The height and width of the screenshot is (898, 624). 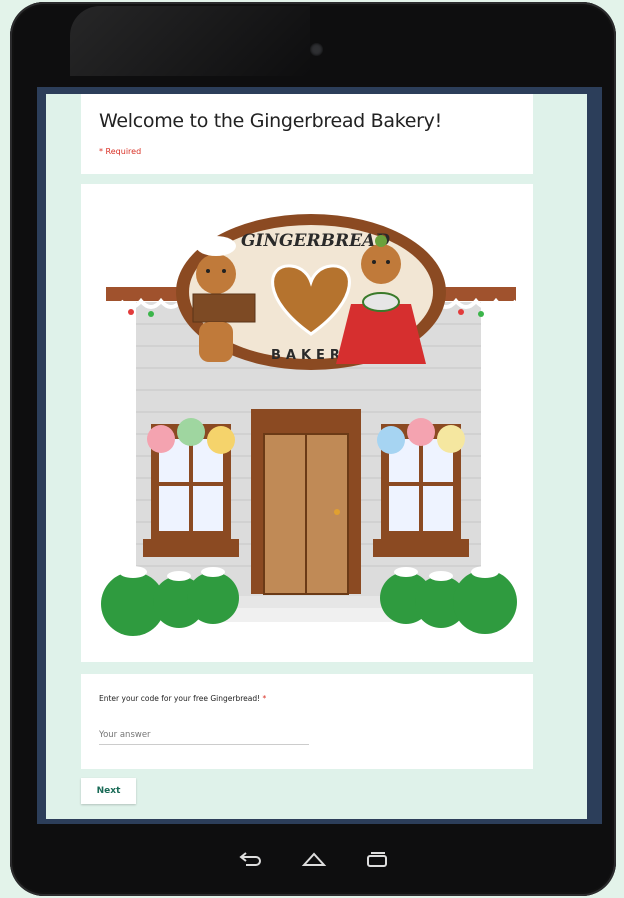 What do you see at coordinates (315, 241) in the screenshot?
I see `sign-top-text: GINGERBREAD` at bounding box center [315, 241].